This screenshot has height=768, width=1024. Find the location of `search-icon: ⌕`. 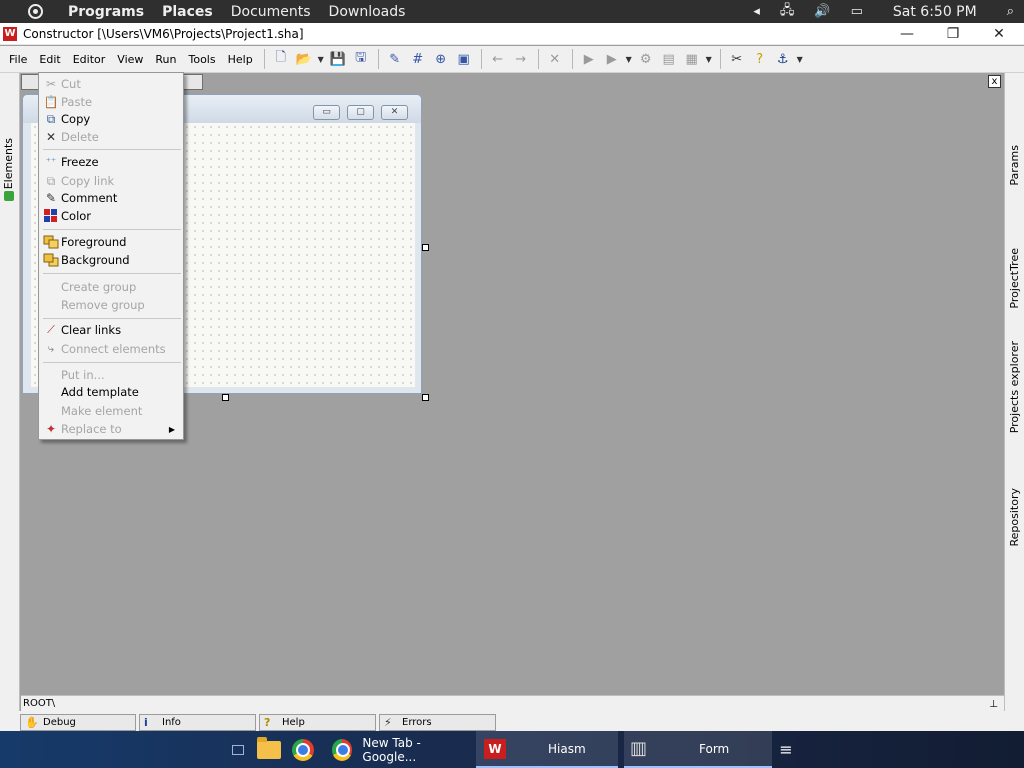

search-icon: ⌕ is located at coordinates (1010, 11).